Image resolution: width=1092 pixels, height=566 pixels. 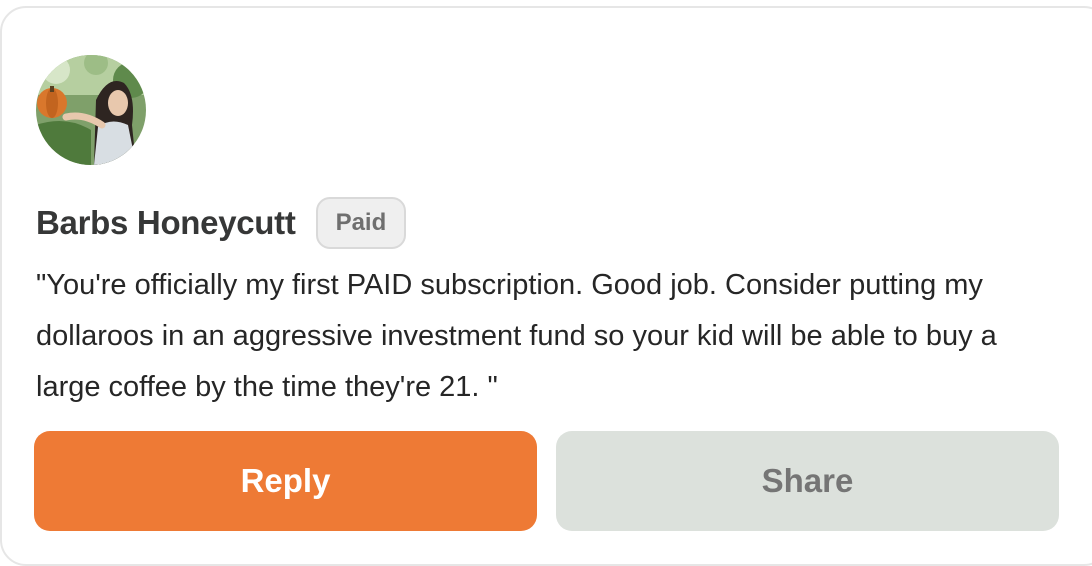 I want to click on avatar, so click(x=91, y=110).